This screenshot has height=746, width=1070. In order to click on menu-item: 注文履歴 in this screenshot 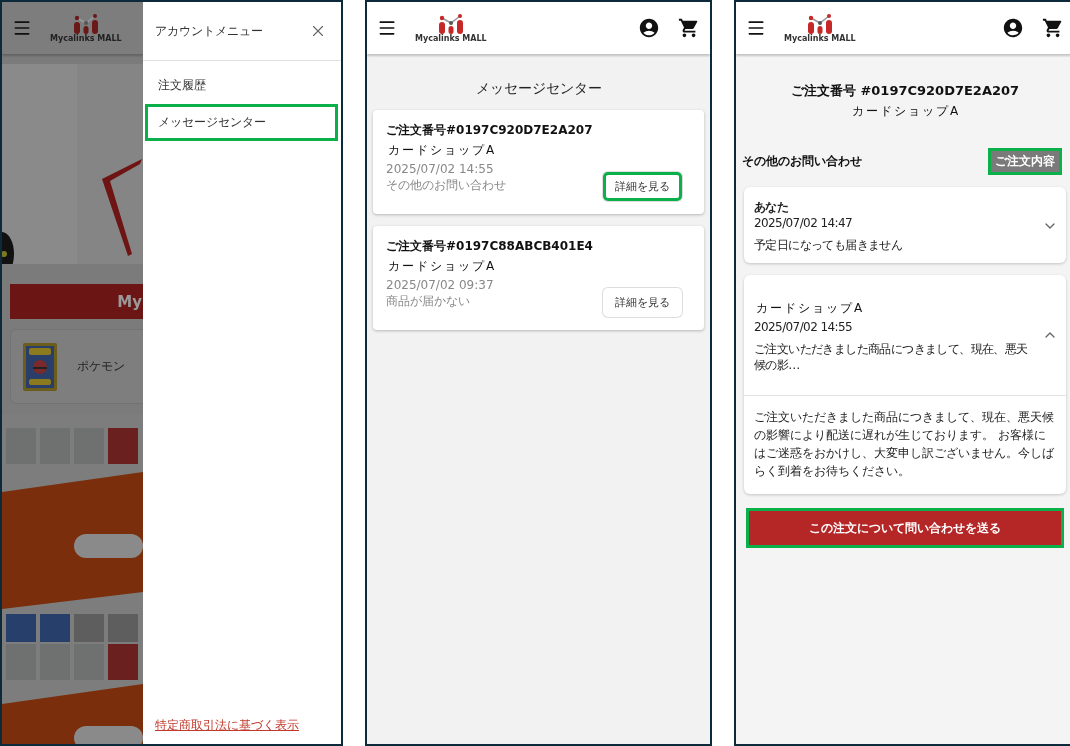, I will do `click(241, 85)`.